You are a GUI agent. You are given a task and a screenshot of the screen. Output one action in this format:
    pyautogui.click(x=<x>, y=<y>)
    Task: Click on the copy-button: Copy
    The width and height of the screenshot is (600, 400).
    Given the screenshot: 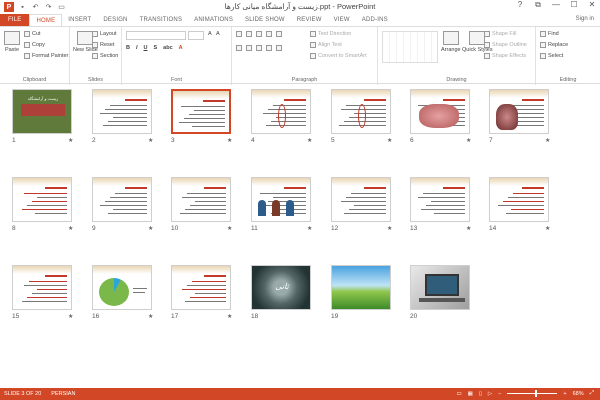 What is the action you would take?
    pyautogui.click(x=34, y=45)
    